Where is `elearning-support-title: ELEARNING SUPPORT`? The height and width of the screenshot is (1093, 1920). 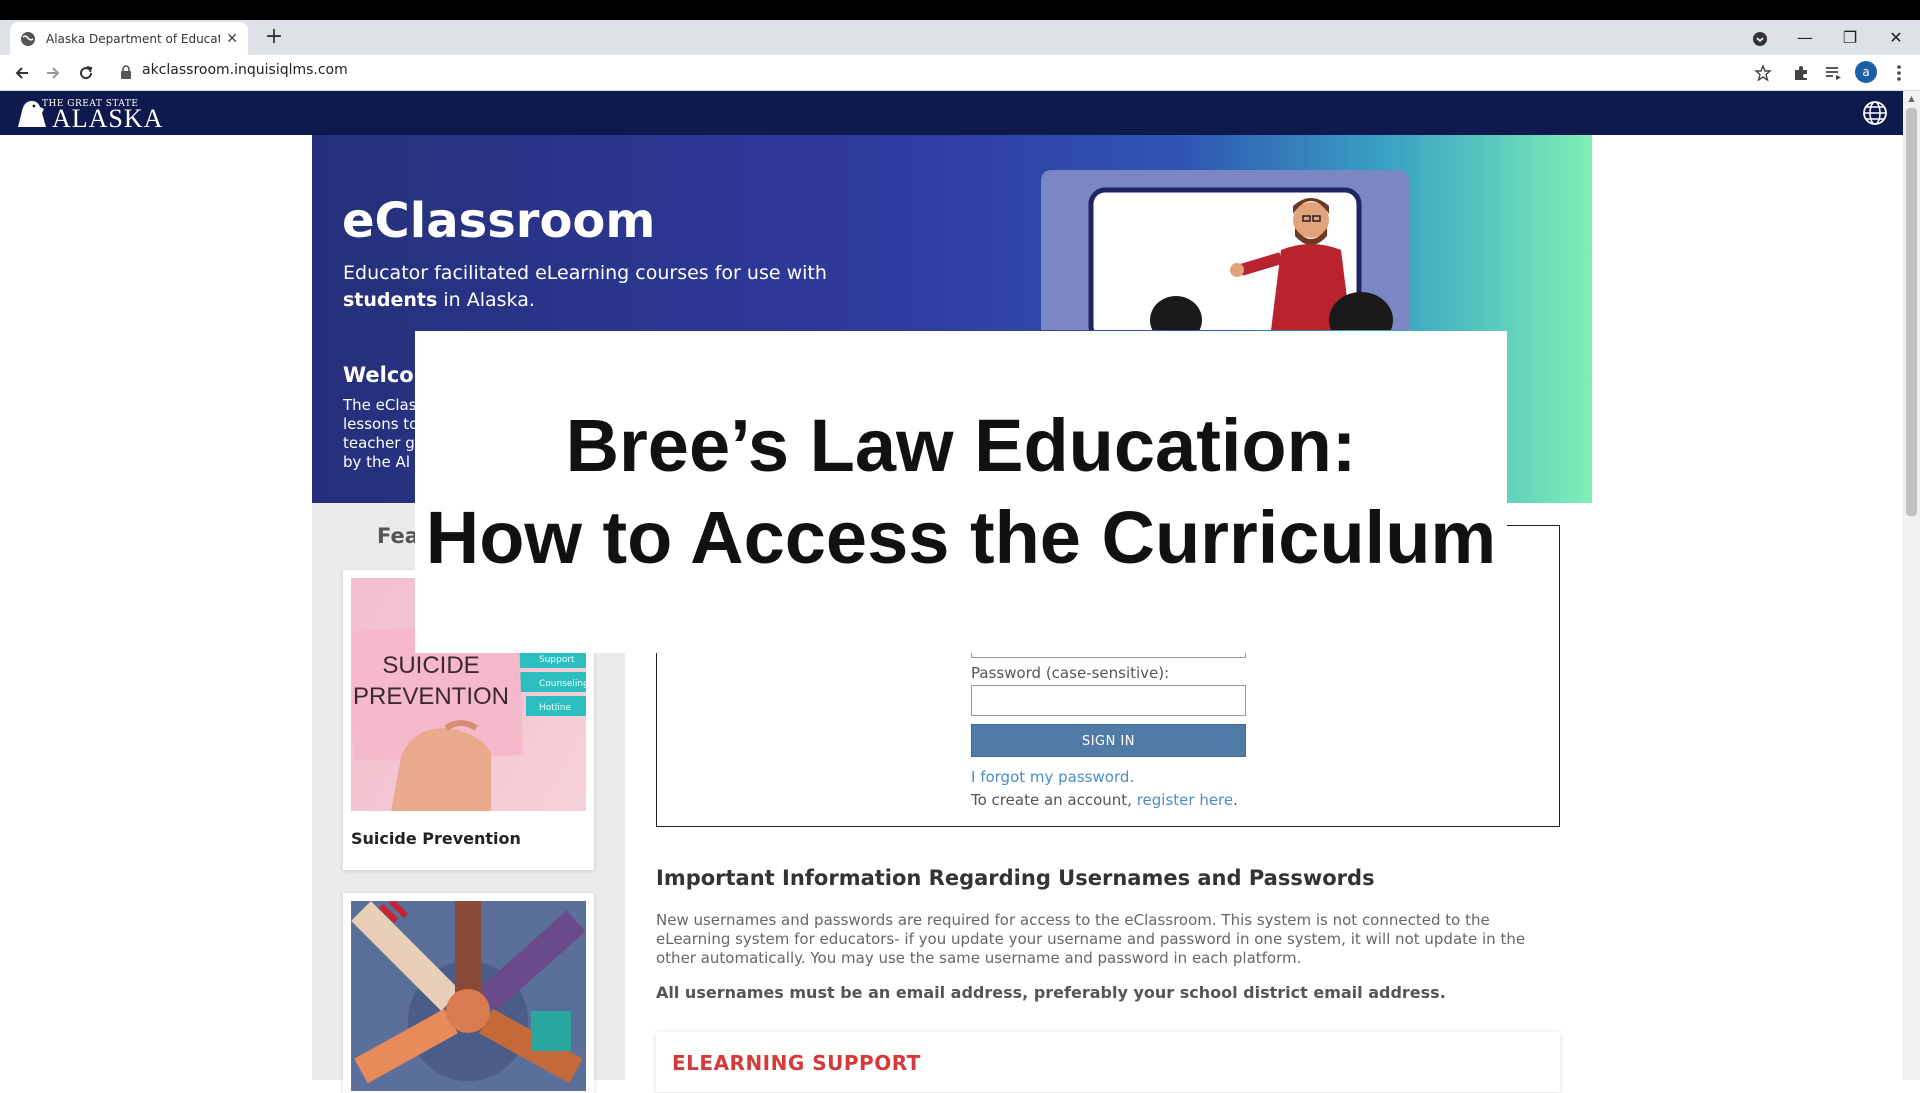
elearning-support-title: ELEARNING SUPPORT is located at coordinates (796, 1063).